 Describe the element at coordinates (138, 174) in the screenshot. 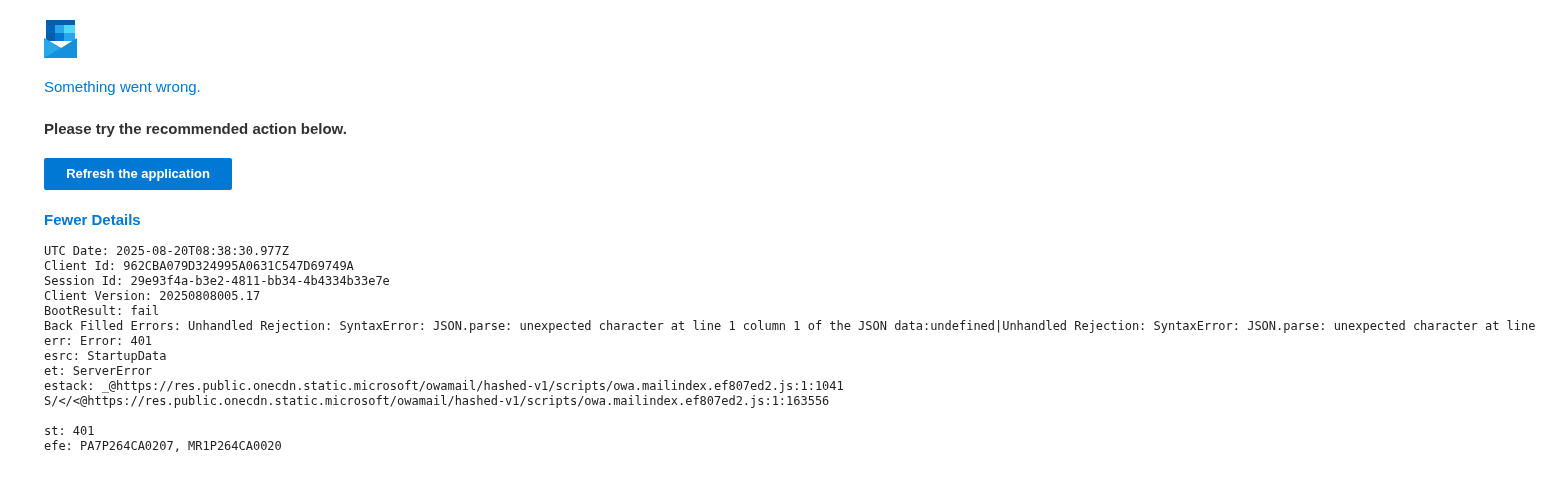

I see `refresh-button: Refresh the application` at that location.